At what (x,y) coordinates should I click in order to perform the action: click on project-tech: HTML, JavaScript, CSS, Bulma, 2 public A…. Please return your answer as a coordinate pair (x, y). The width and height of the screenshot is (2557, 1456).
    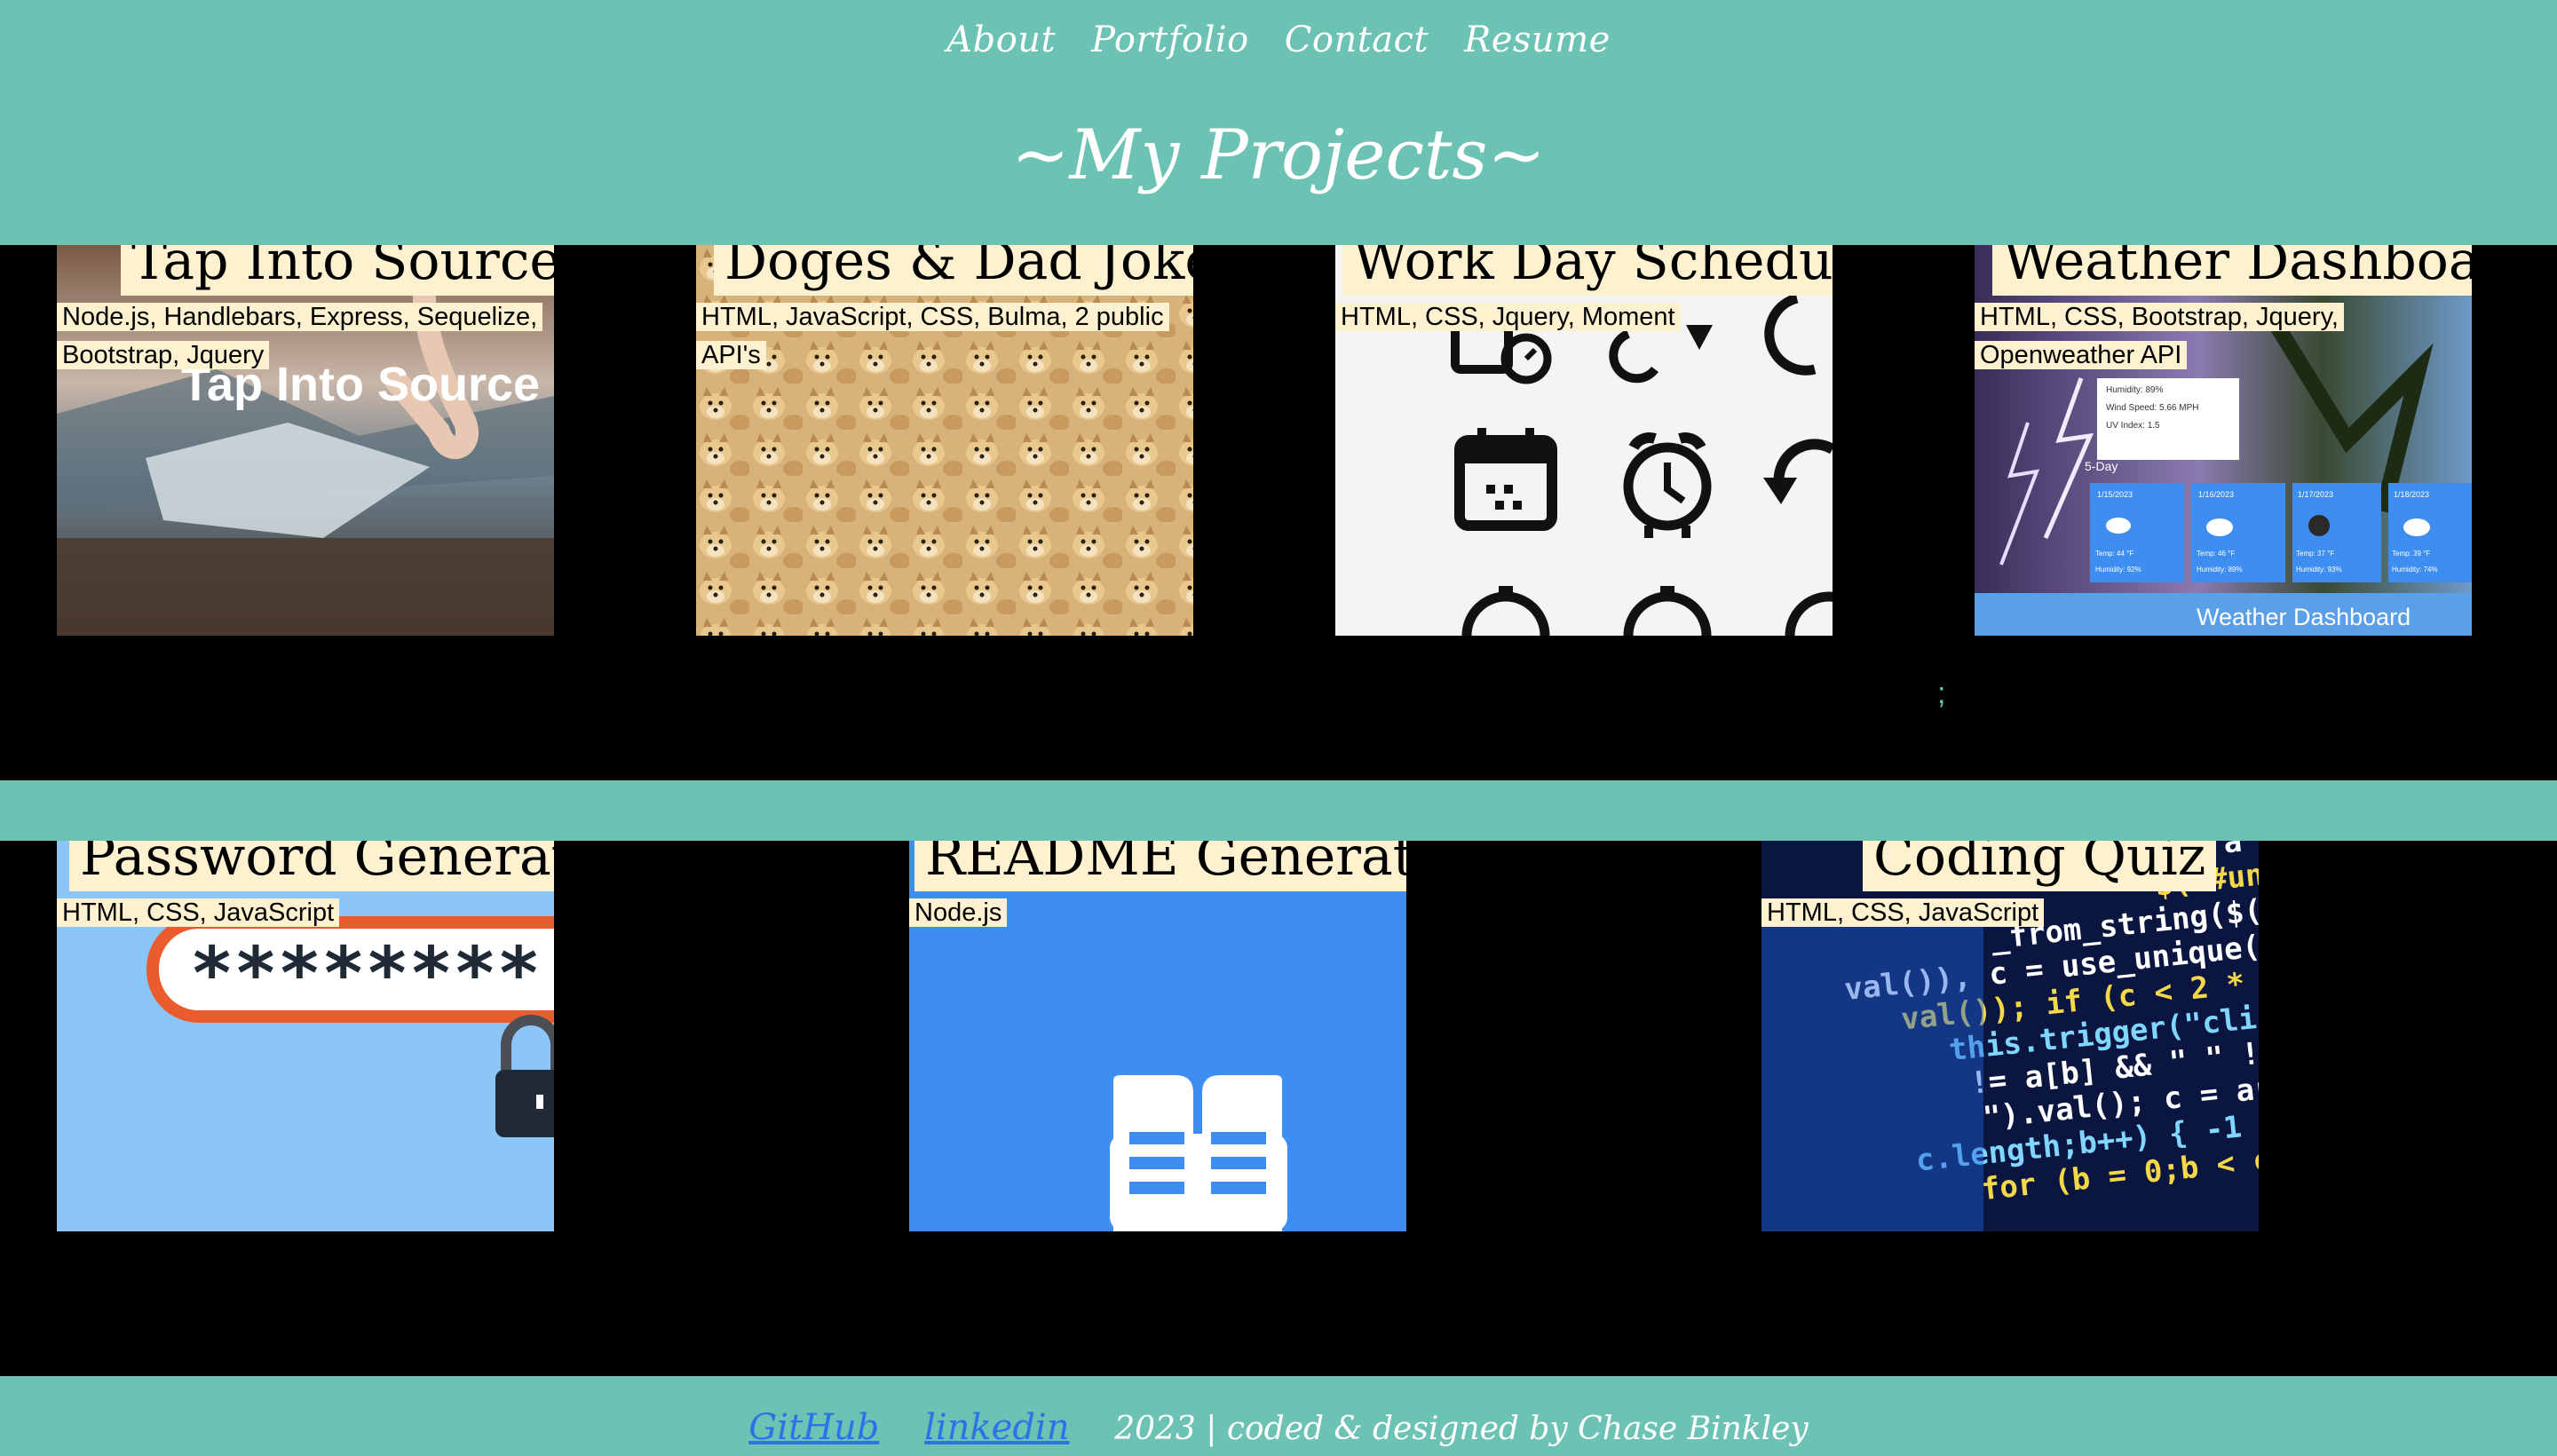
    Looking at the image, I should click on (936, 336).